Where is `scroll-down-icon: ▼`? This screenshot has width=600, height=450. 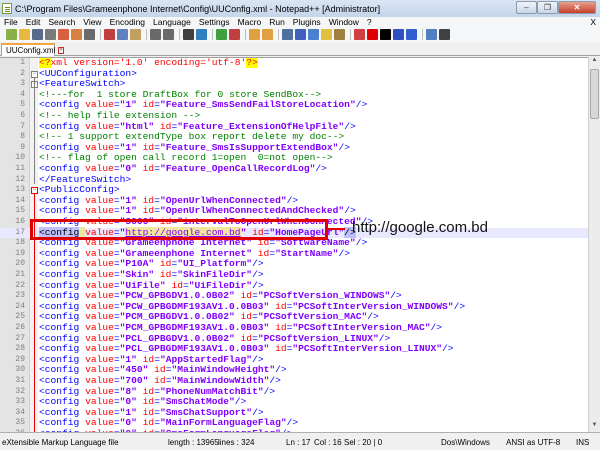 scroll-down-icon: ▼ is located at coordinates (594, 427).